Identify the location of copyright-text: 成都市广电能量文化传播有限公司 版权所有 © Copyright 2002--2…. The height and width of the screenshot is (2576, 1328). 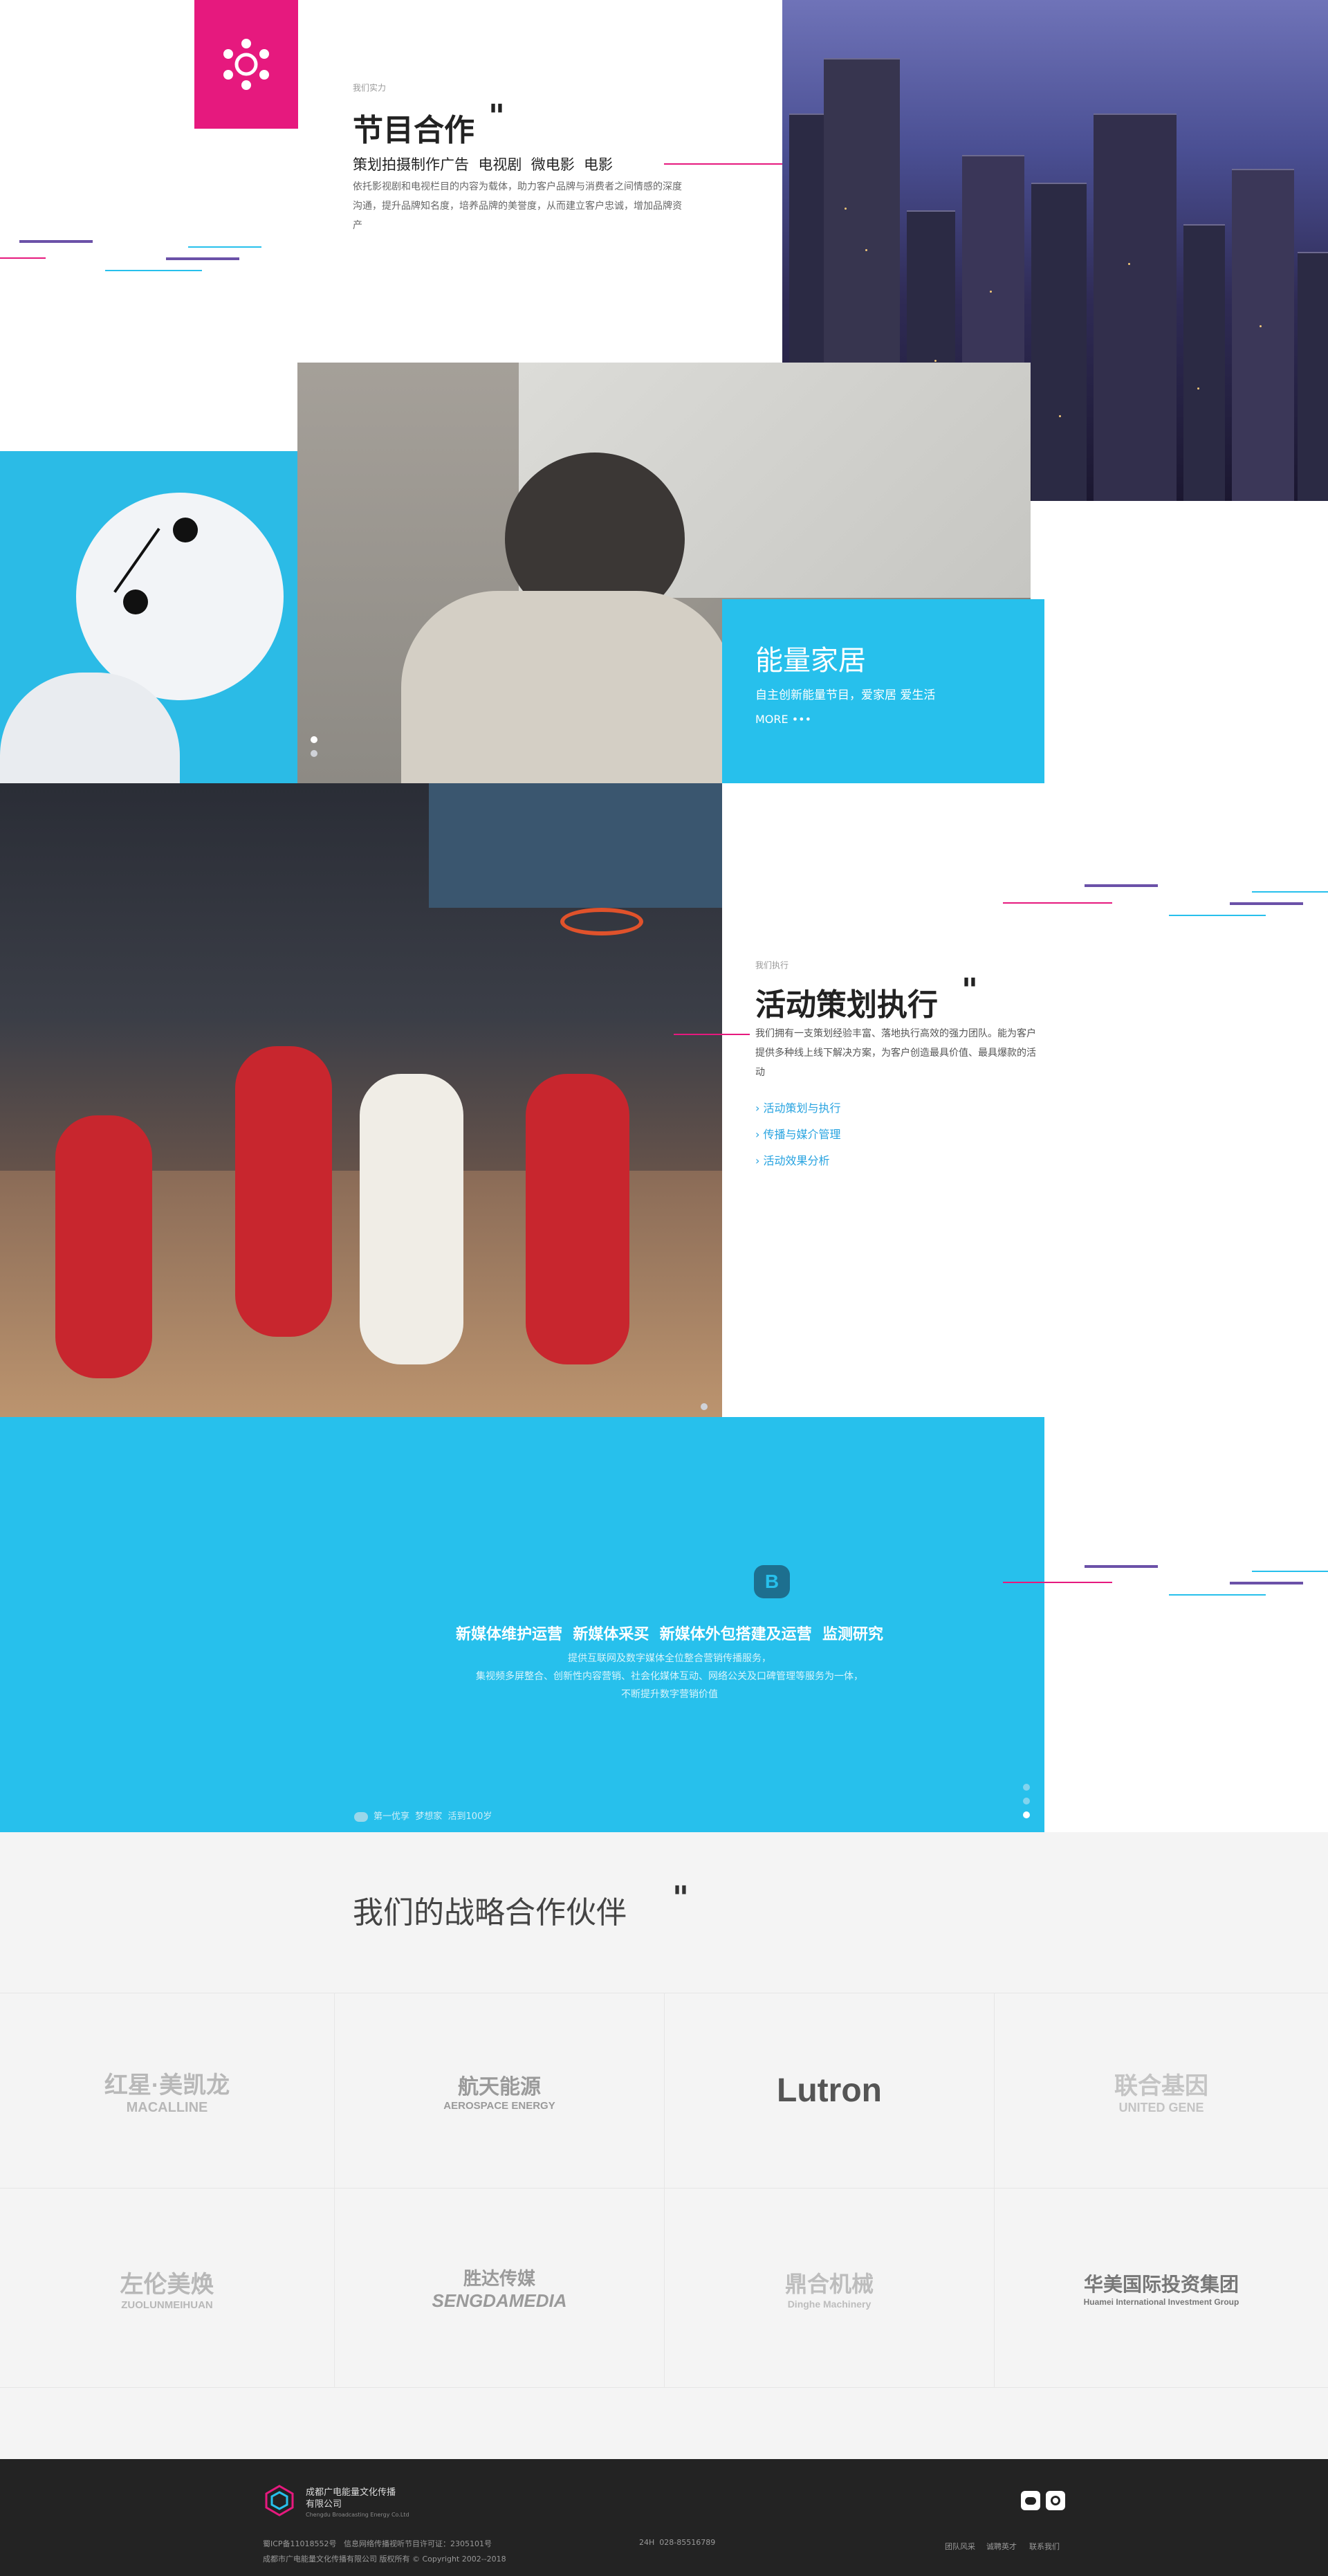
(384, 2560).